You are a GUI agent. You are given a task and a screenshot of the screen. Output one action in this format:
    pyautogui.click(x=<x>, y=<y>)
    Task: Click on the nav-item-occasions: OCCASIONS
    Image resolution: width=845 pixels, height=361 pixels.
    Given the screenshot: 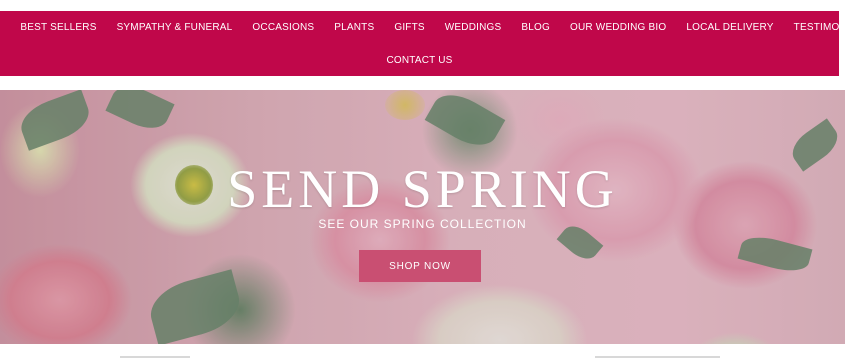 What is the action you would take?
    pyautogui.click(x=283, y=27)
    